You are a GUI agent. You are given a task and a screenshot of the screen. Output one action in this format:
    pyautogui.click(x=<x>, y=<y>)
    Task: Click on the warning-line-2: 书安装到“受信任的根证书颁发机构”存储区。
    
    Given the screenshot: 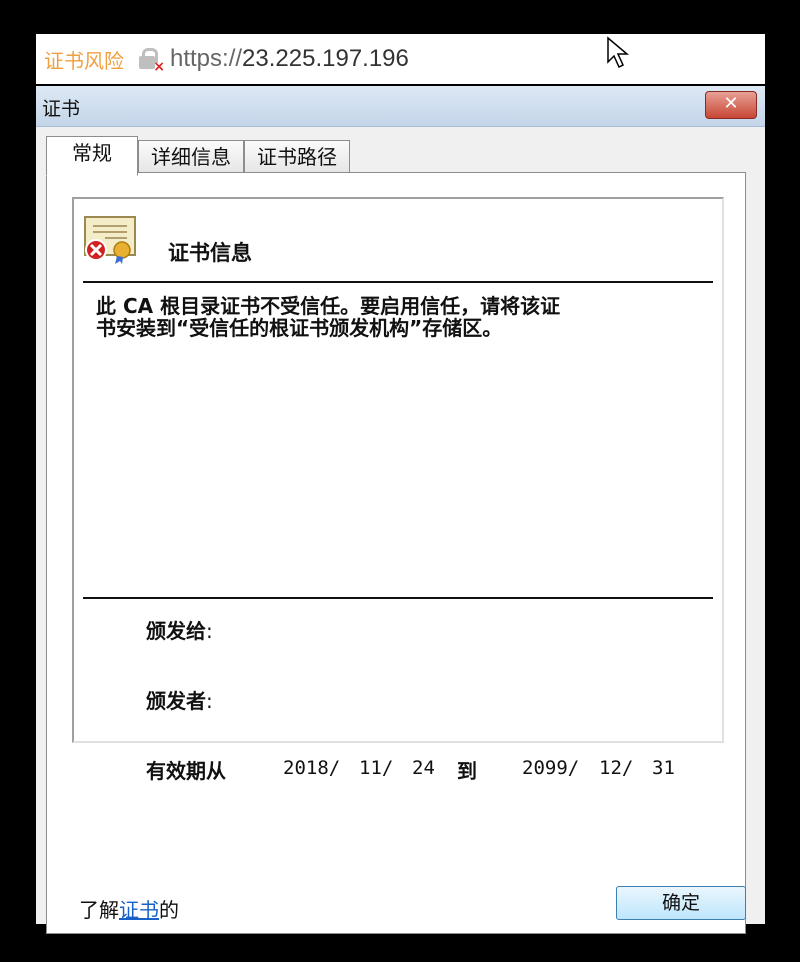 What is the action you would take?
    pyautogui.click(x=299, y=328)
    